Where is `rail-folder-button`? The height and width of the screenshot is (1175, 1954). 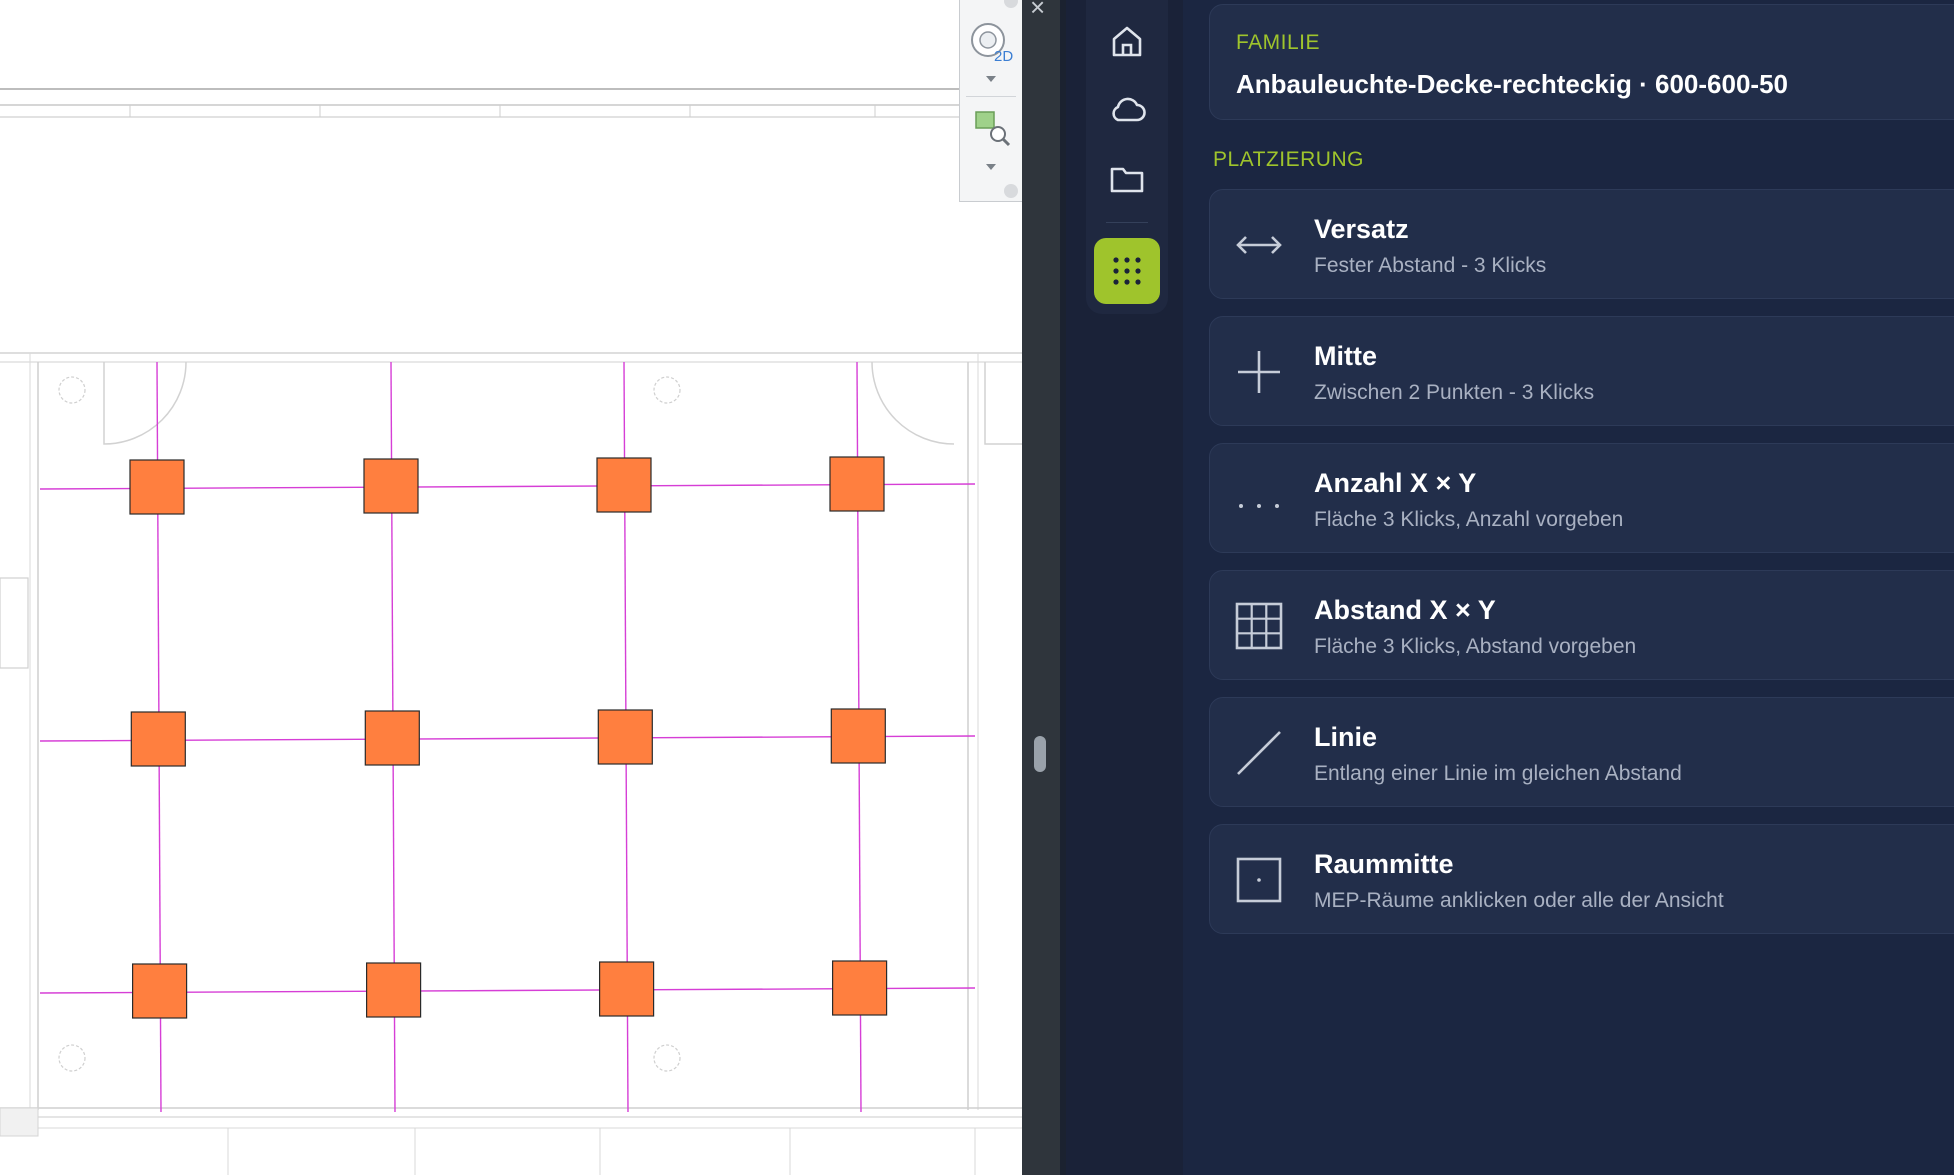 rail-folder-button is located at coordinates (1127, 179).